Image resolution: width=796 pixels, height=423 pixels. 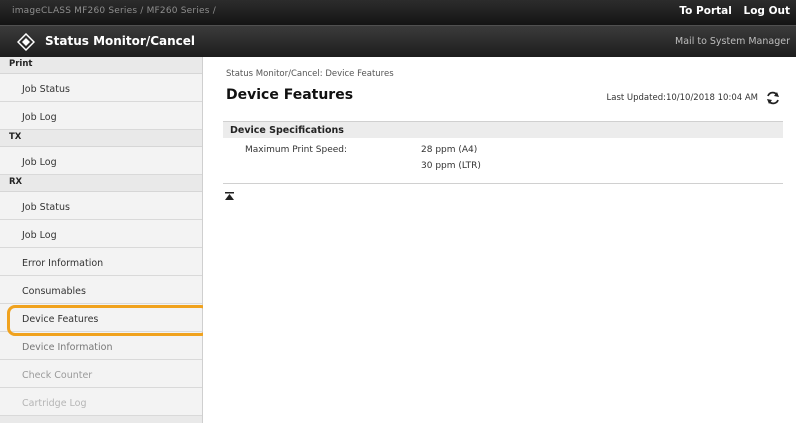 I want to click on sidebar-heading-tx: TX, so click(x=101, y=138).